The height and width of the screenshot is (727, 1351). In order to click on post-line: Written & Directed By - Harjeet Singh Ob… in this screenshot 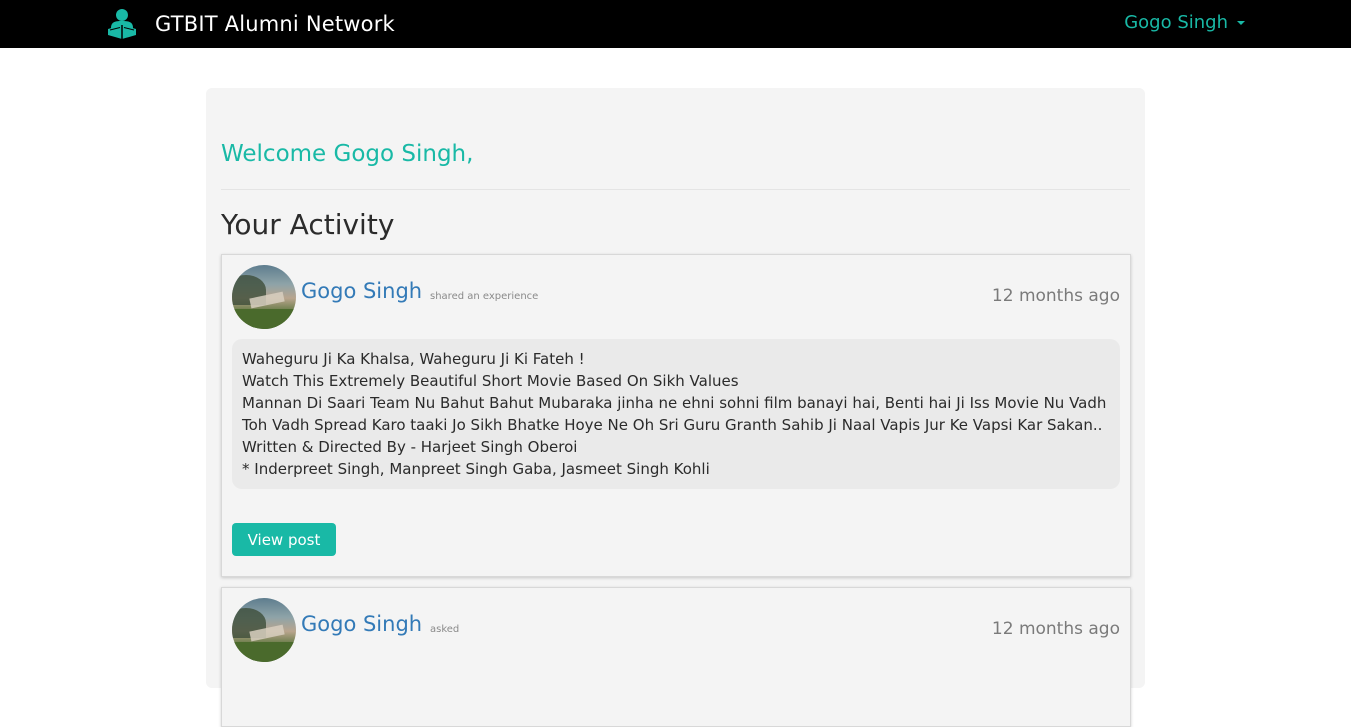, I will do `click(410, 447)`.